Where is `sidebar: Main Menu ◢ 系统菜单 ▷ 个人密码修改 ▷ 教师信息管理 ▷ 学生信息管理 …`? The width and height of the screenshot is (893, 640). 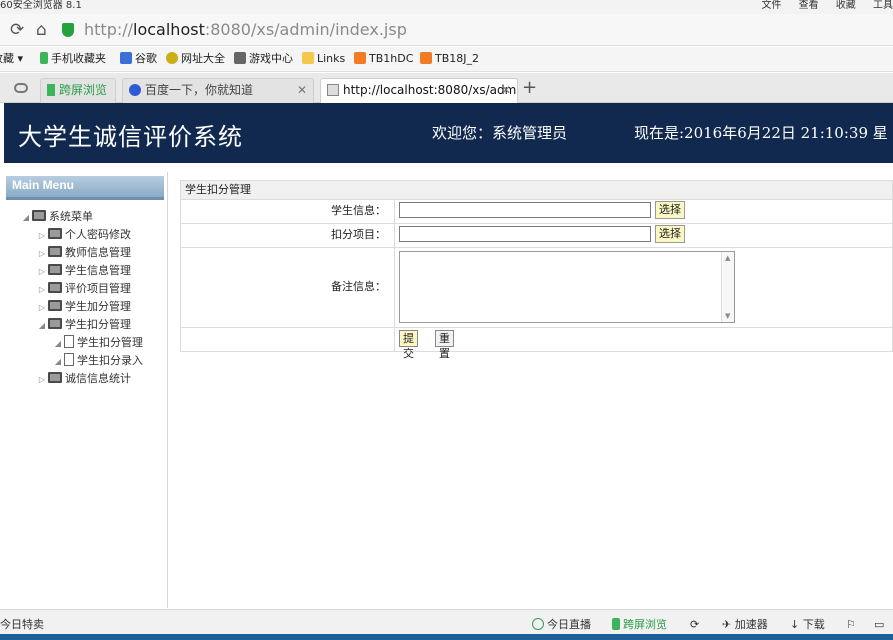 sidebar: Main Menu ◢ 系统菜单 ▷ 个人密码修改 ▷ 教师信息管理 ▷ 学生信息管理 … is located at coordinates (86, 390).